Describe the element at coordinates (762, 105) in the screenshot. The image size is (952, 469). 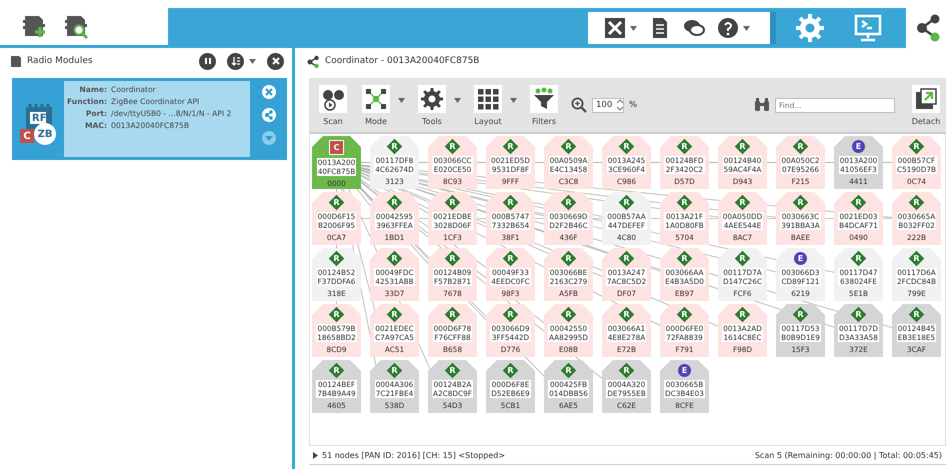
I see `binoculars-icon` at that location.